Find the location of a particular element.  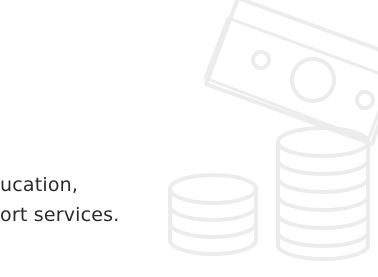

text-line: ort services. is located at coordinates (60, 215).